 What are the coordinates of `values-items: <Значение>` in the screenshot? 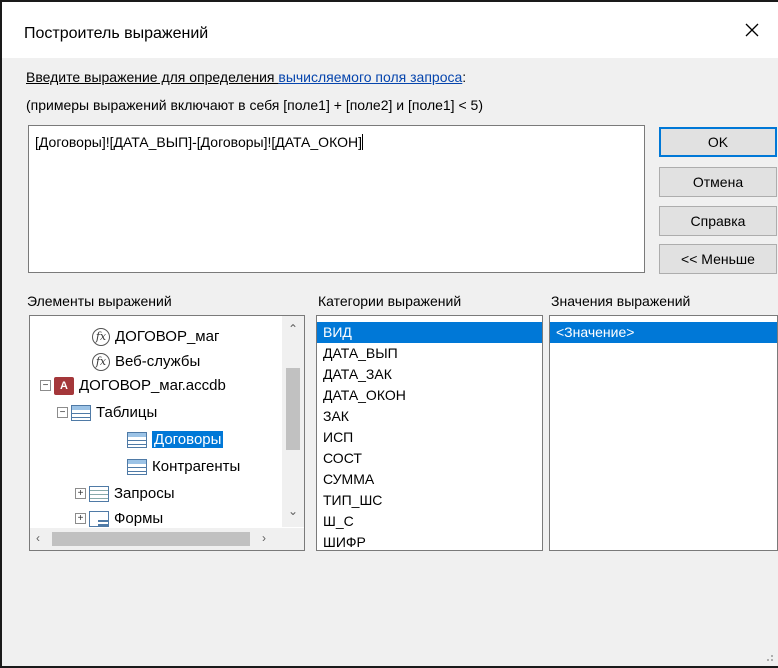 It's located at (663, 329).